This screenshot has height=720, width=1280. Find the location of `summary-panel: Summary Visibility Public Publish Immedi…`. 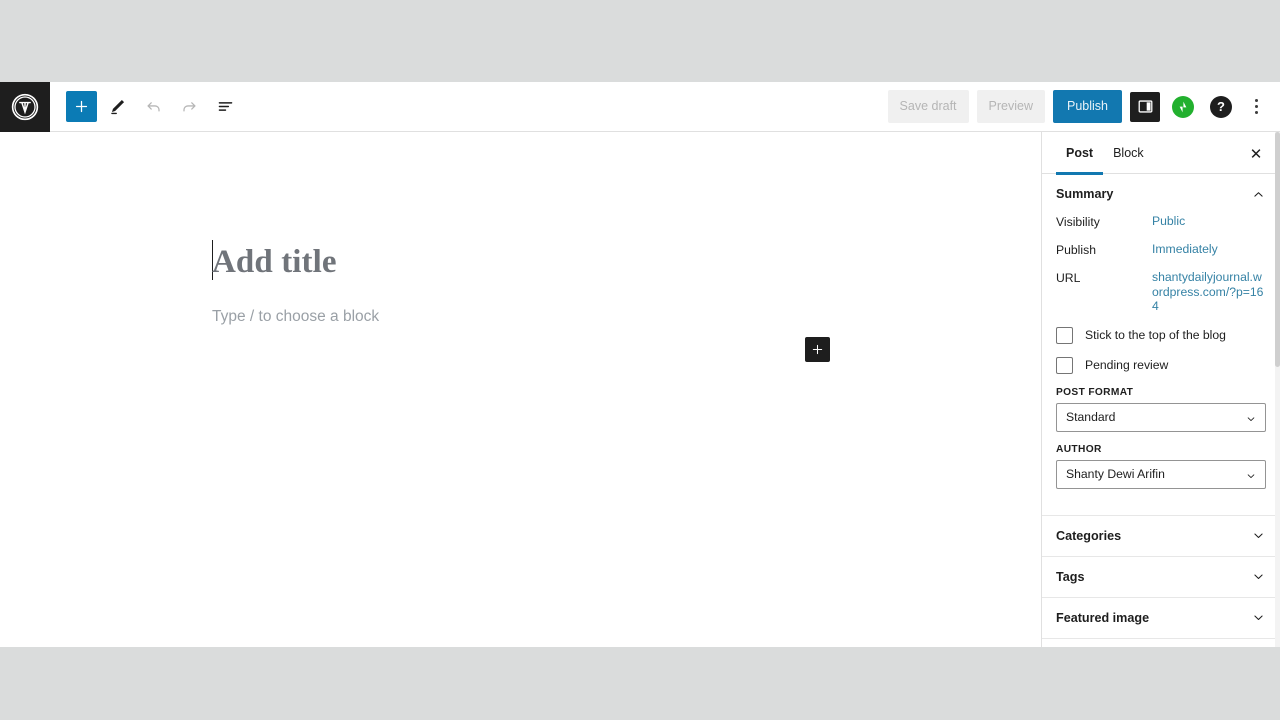

summary-panel: Summary Visibility Public Publish Immedi… is located at coordinates (1161, 345).